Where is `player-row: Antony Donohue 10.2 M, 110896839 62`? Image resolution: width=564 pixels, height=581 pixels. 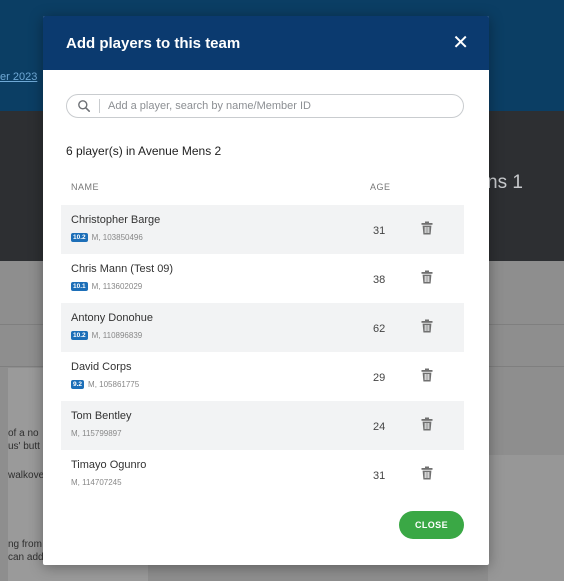
player-row: Antony Donohue 10.2 M, 110896839 62 is located at coordinates (262, 327).